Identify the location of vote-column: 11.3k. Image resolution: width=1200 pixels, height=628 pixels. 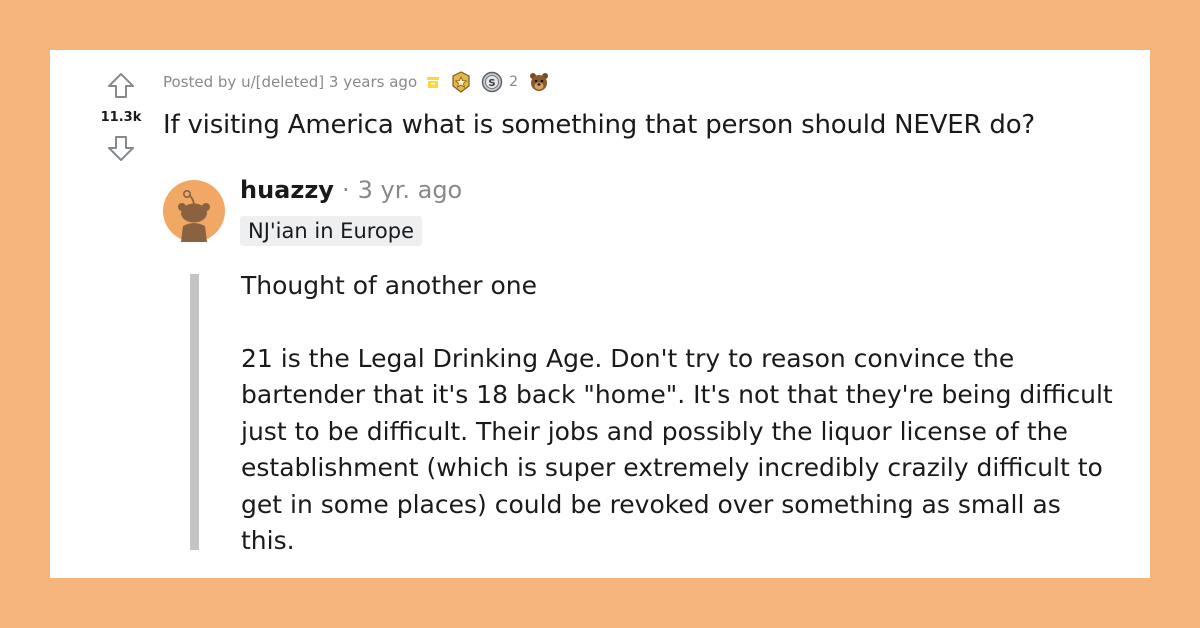
(121, 116).